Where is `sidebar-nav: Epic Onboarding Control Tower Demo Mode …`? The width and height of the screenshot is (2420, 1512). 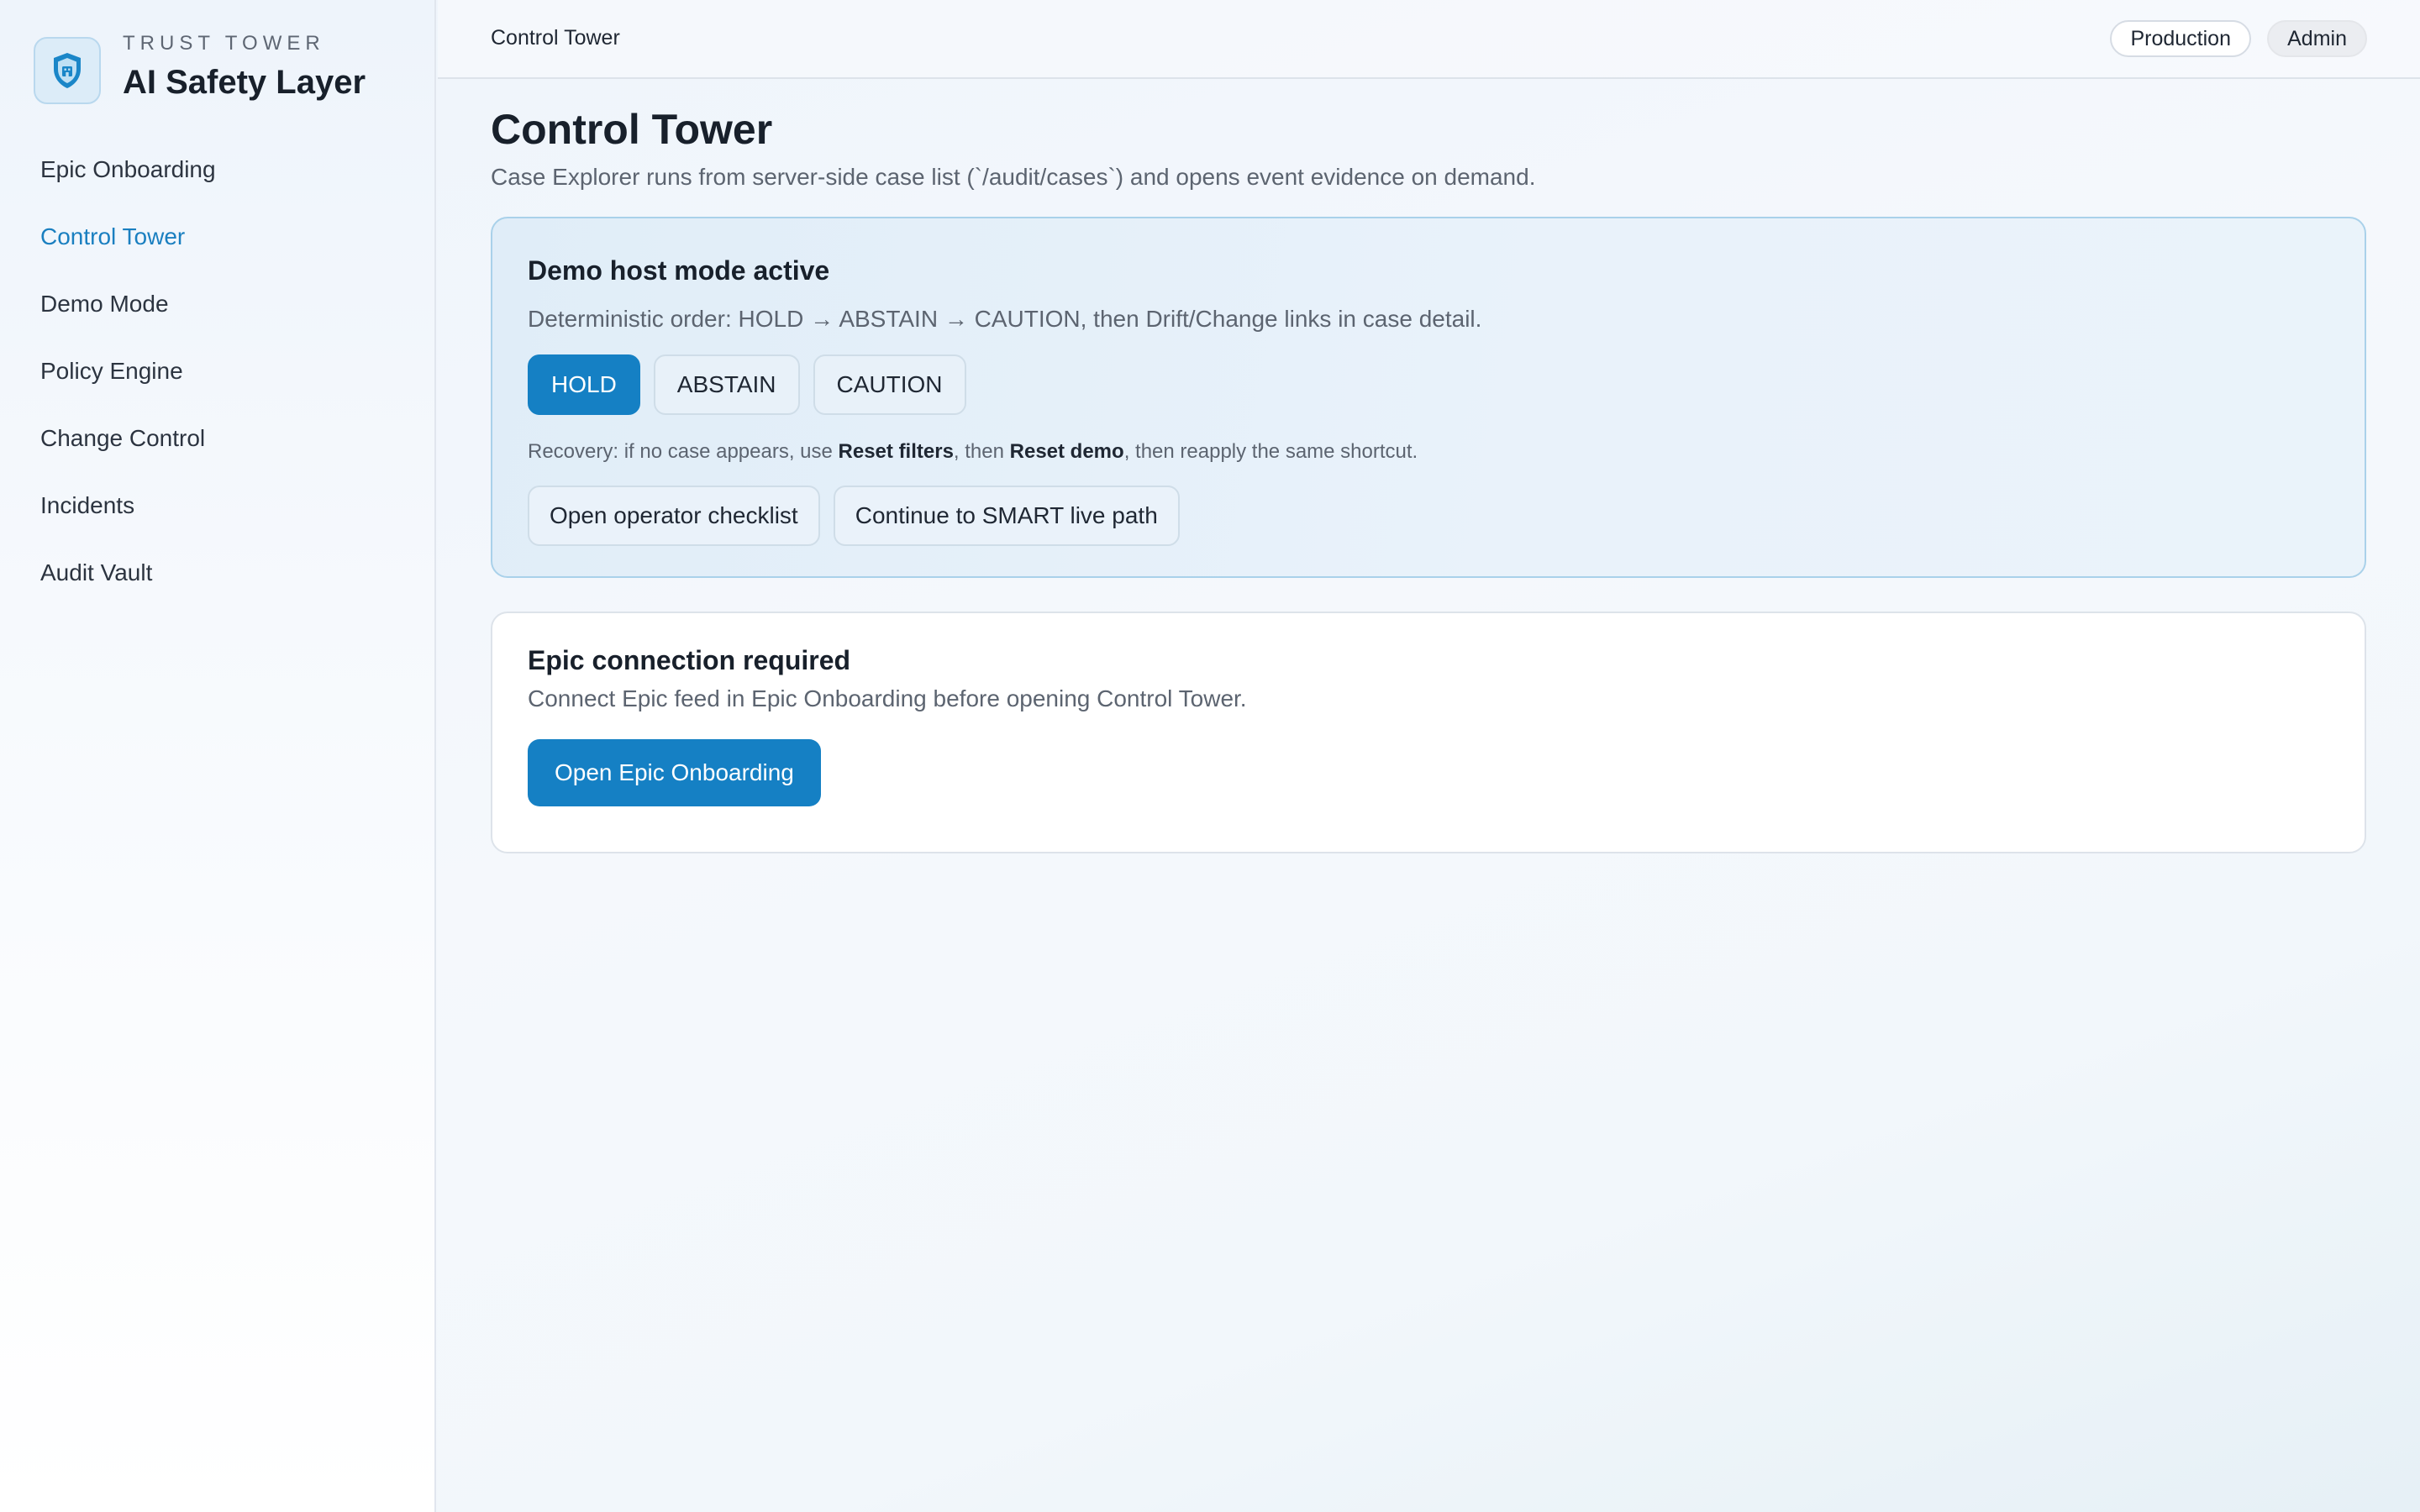
sidebar-nav: Epic Onboarding Control Tower Demo Mode … is located at coordinates (128, 385).